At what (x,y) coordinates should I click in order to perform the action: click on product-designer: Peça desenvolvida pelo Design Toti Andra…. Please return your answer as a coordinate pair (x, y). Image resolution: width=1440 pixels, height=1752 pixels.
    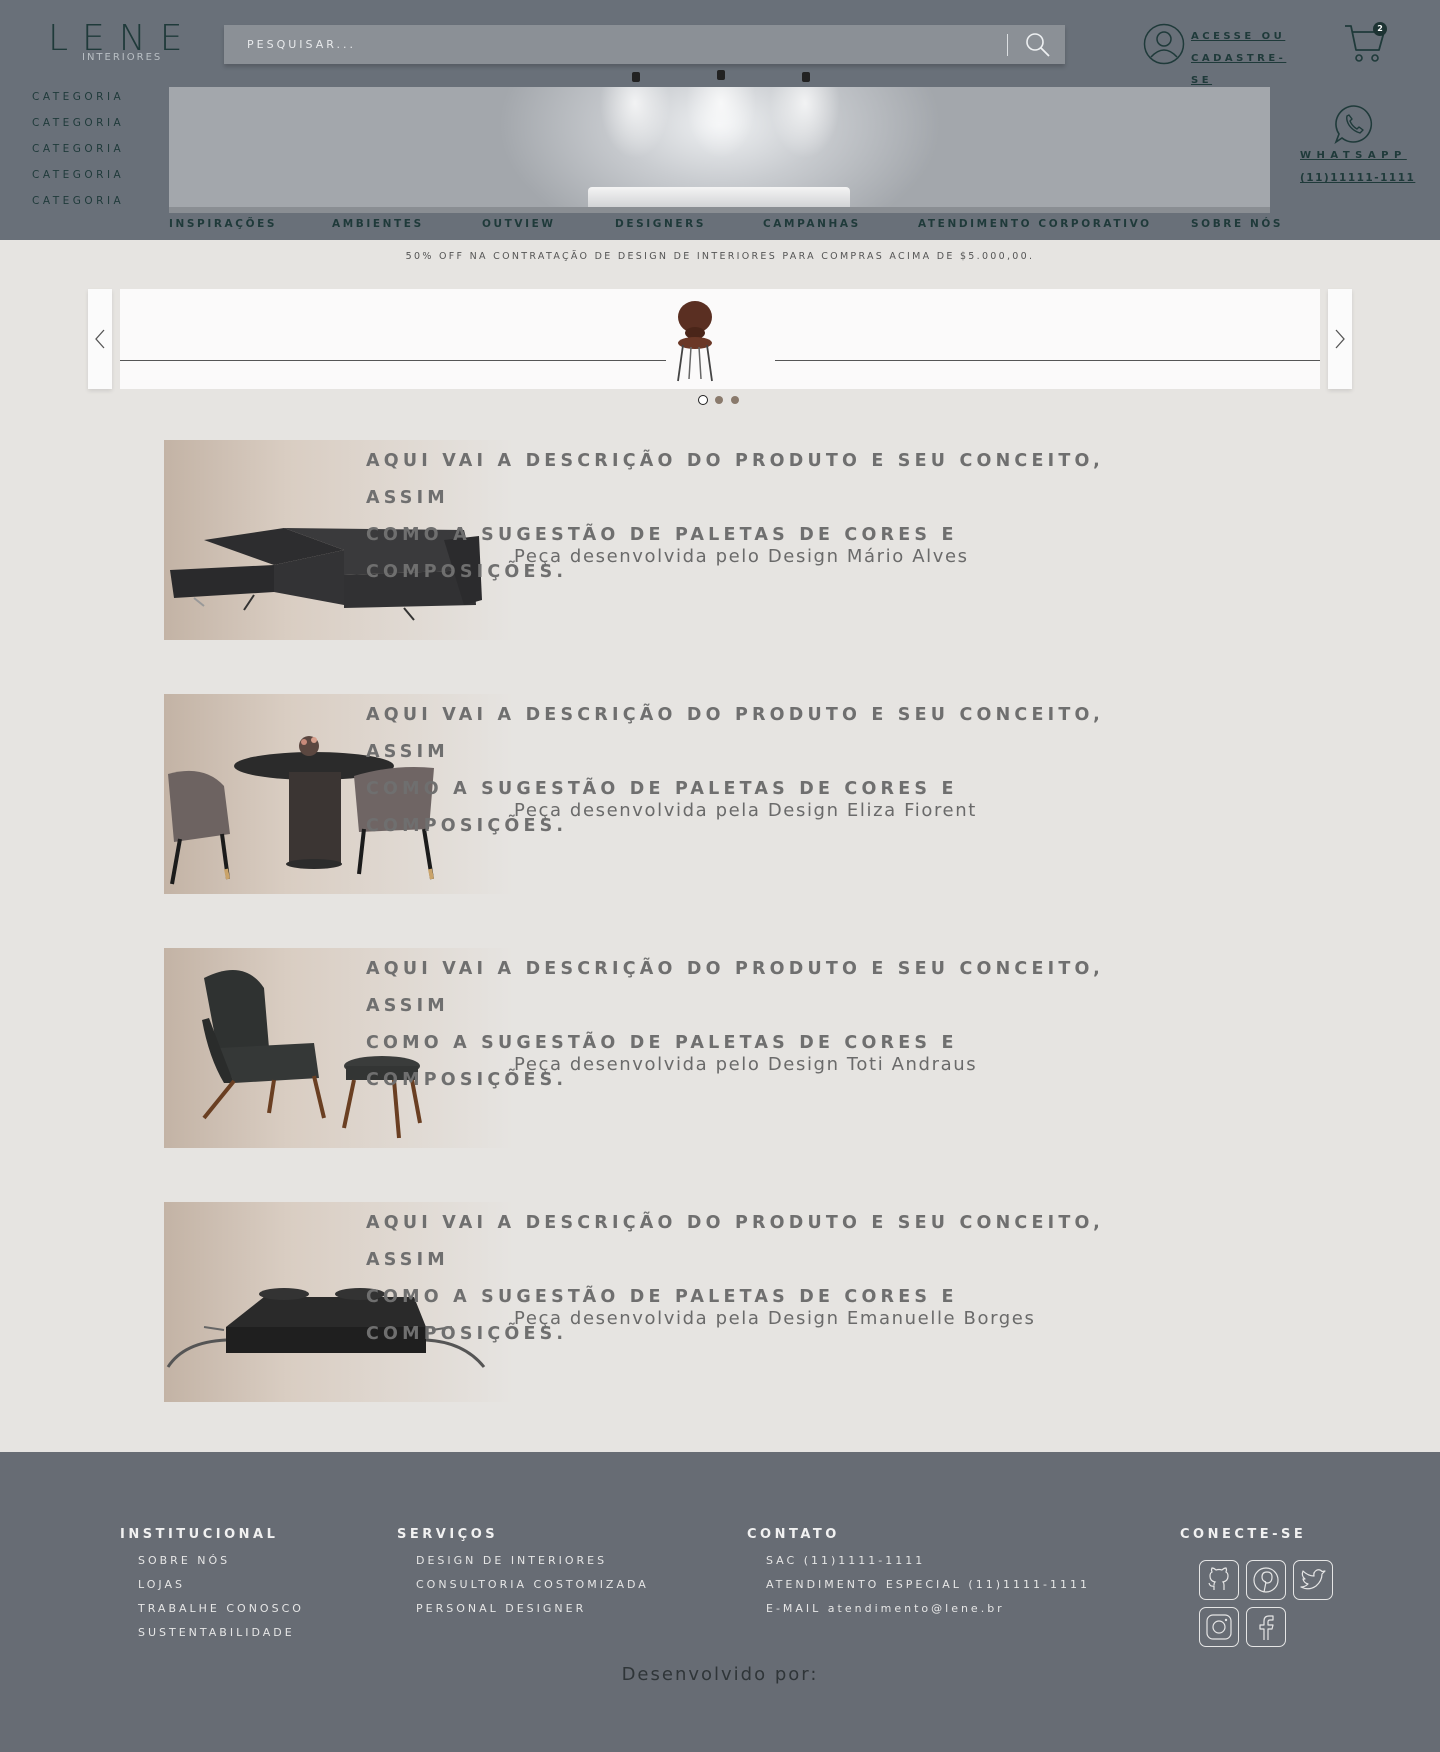
    Looking at the image, I should click on (746, 1064).